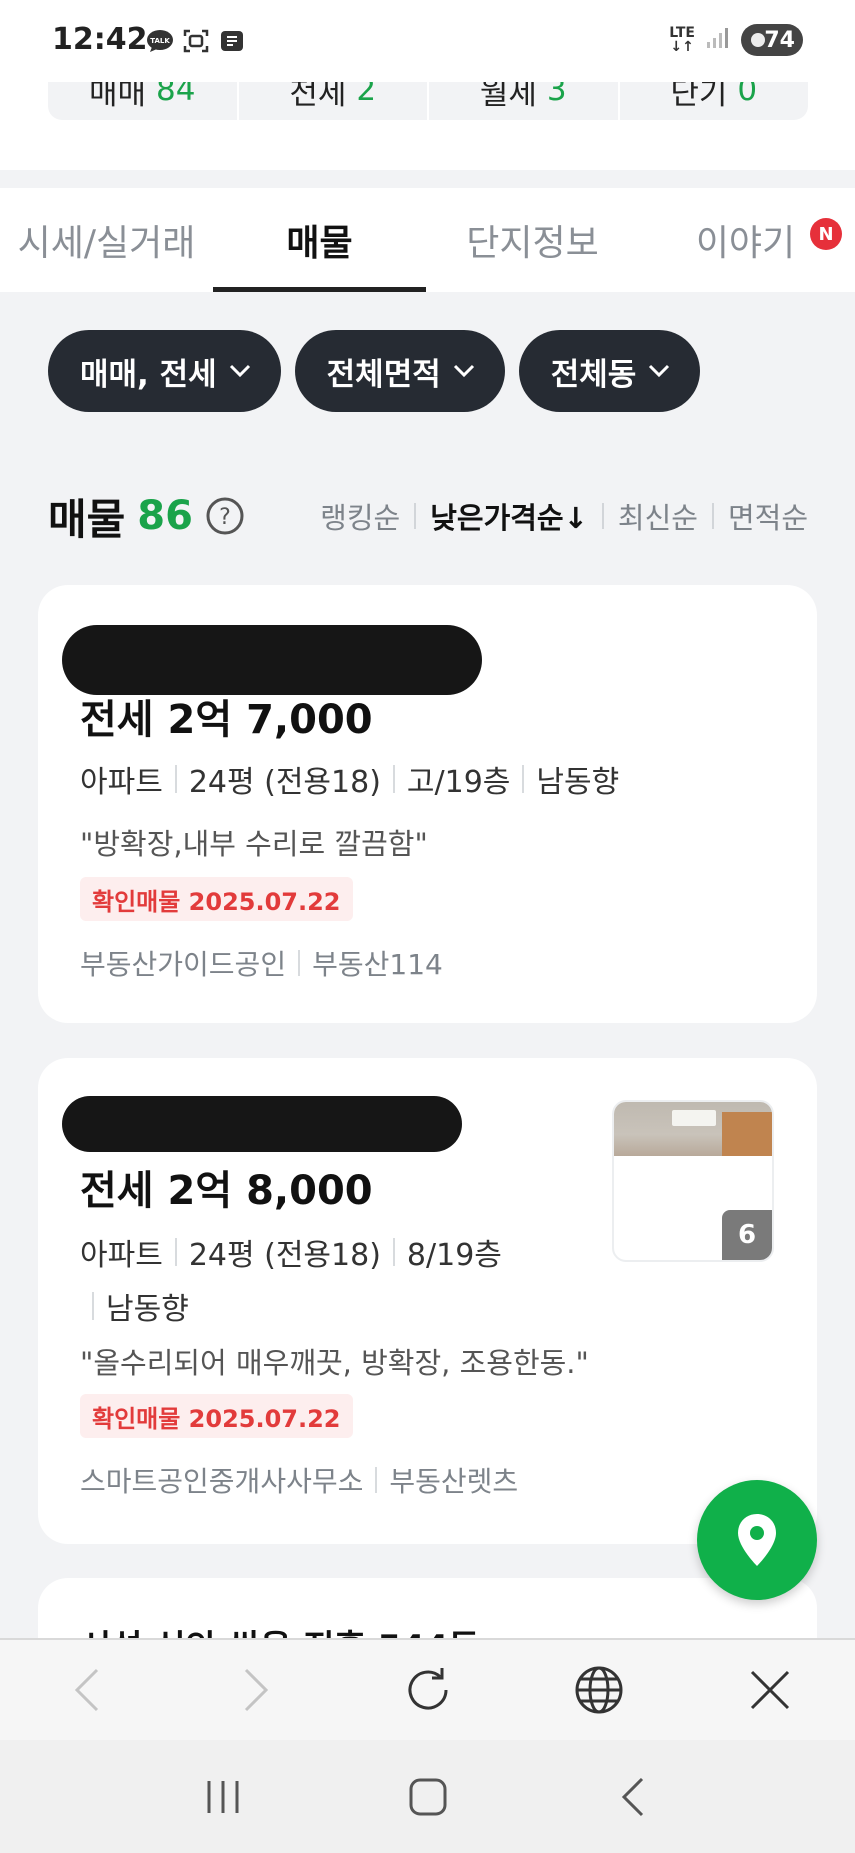 Image resolution: width=855 pixels, height=1853 pixels. I want to click on listing-source: 부동산114, so click(377, 964).